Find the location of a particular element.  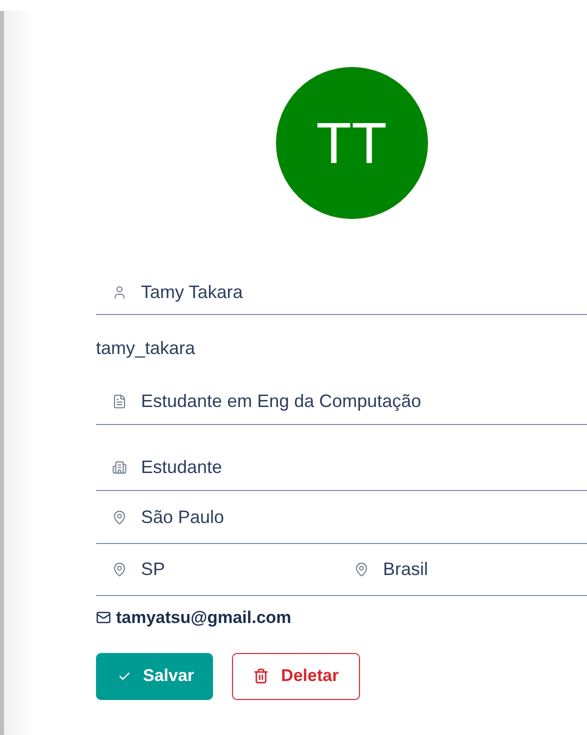

mail-icon is located at coordinates (103, 618).